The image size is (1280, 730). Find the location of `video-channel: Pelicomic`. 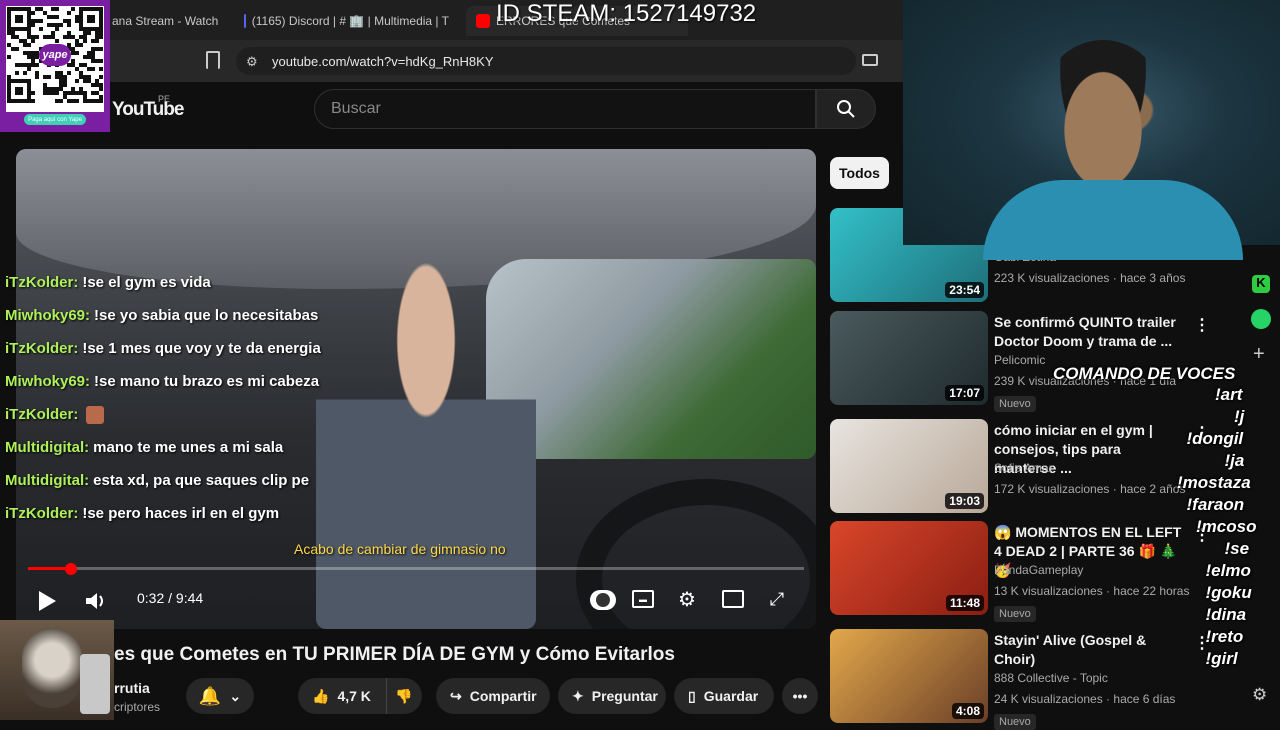

video-channel: Pelicomic is located at coordinates (1019, 360).